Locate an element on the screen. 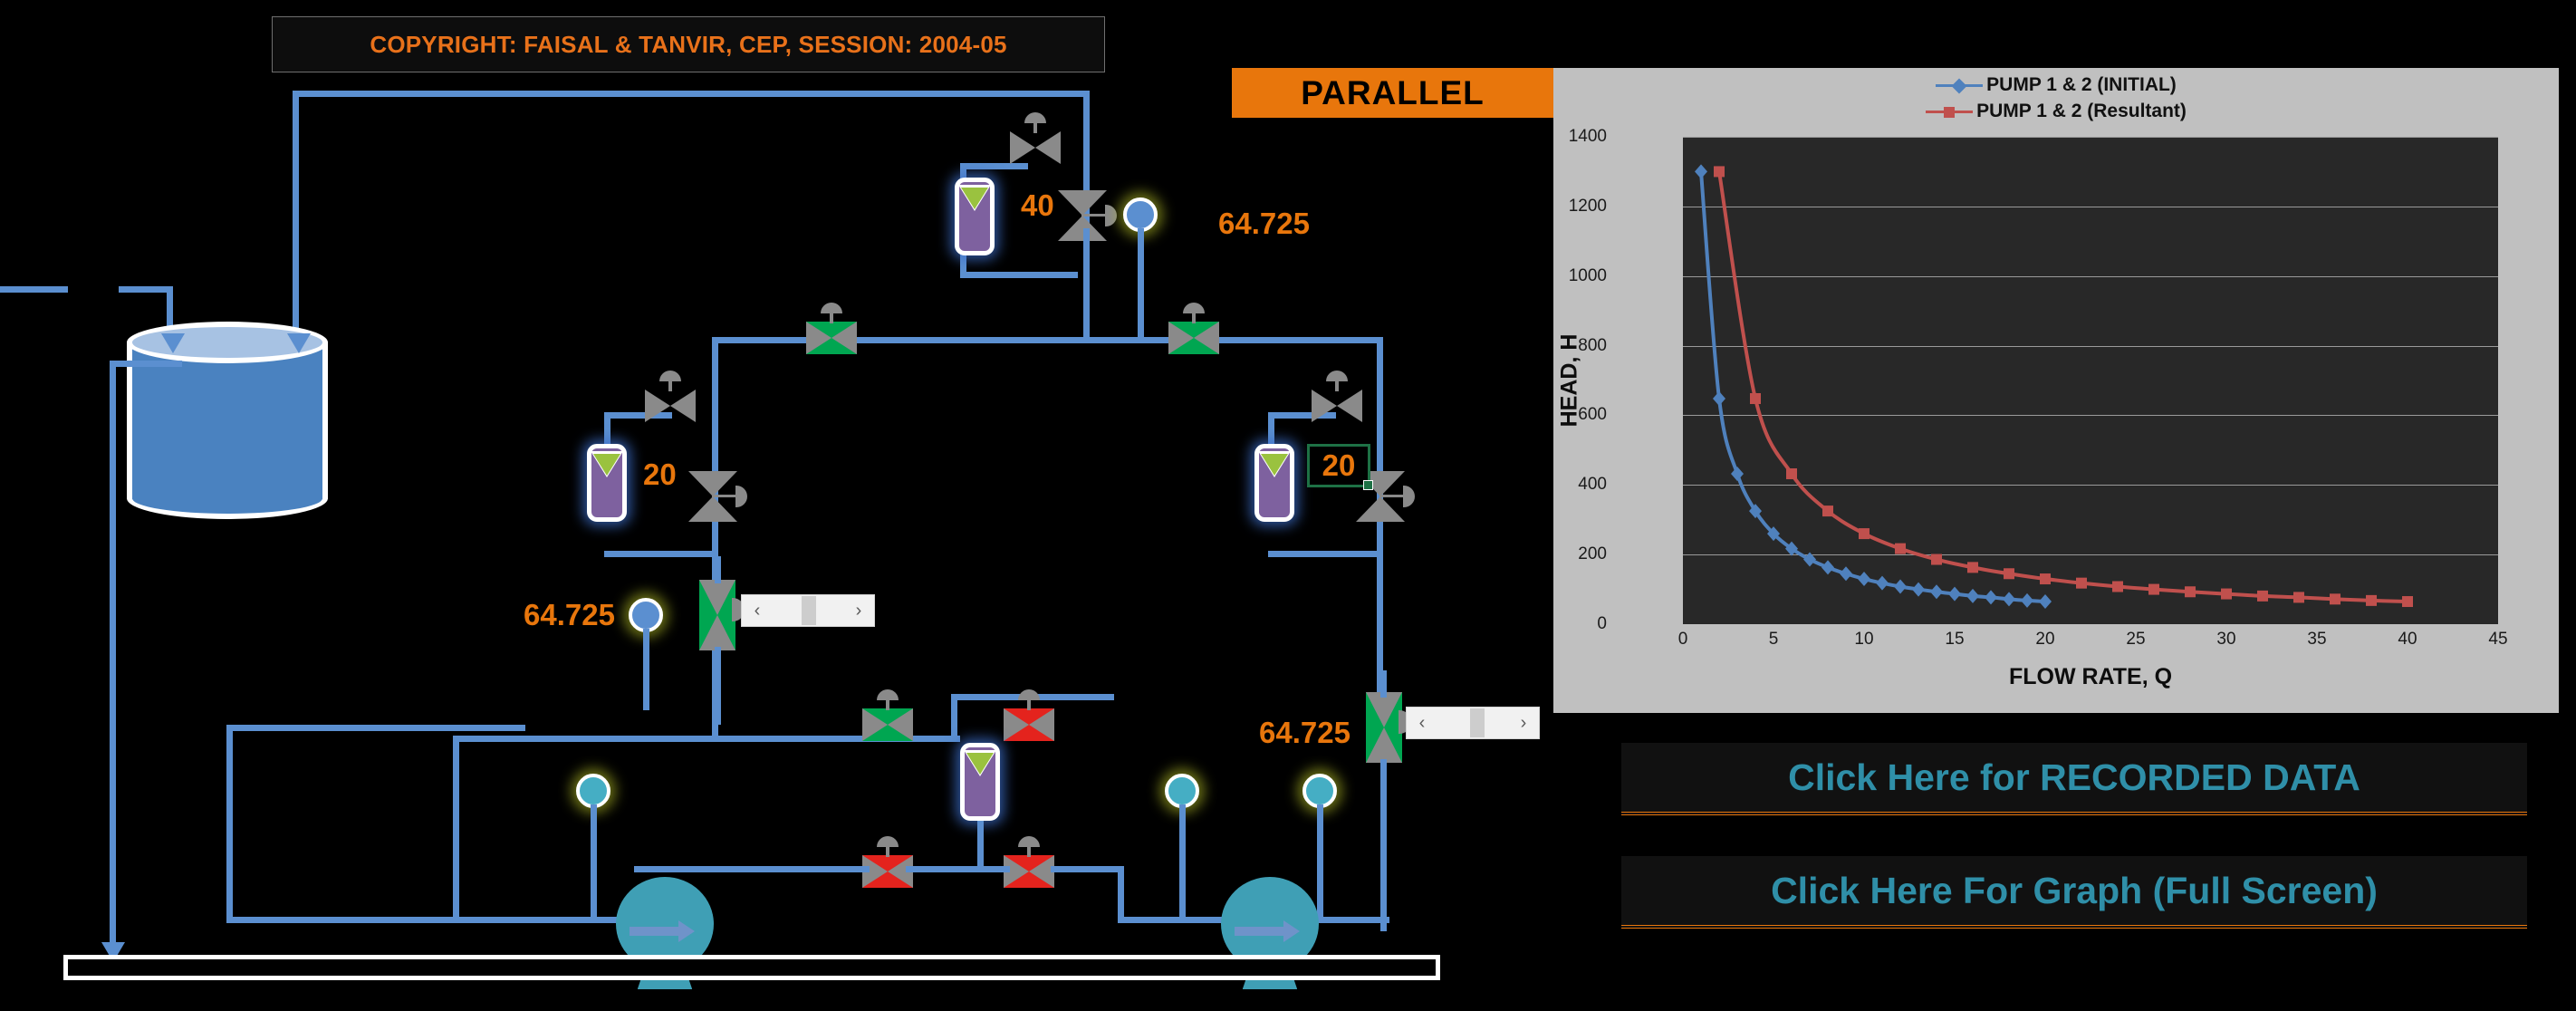  scroll-right-track is located at coordinates (1472, 723).